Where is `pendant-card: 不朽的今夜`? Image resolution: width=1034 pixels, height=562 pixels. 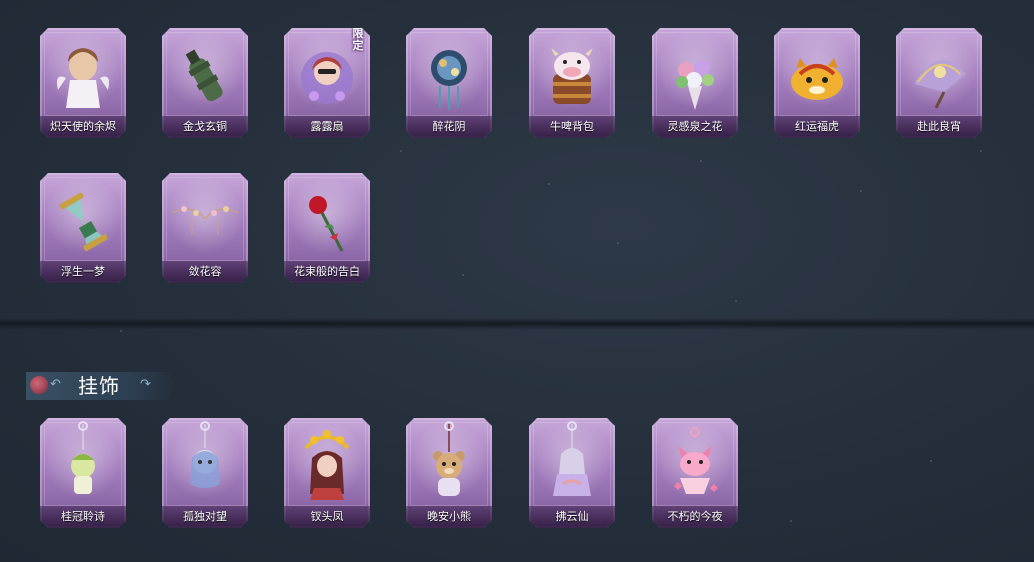 pendant-card: 不朽的今夜 is located at coordinates (695, 473).